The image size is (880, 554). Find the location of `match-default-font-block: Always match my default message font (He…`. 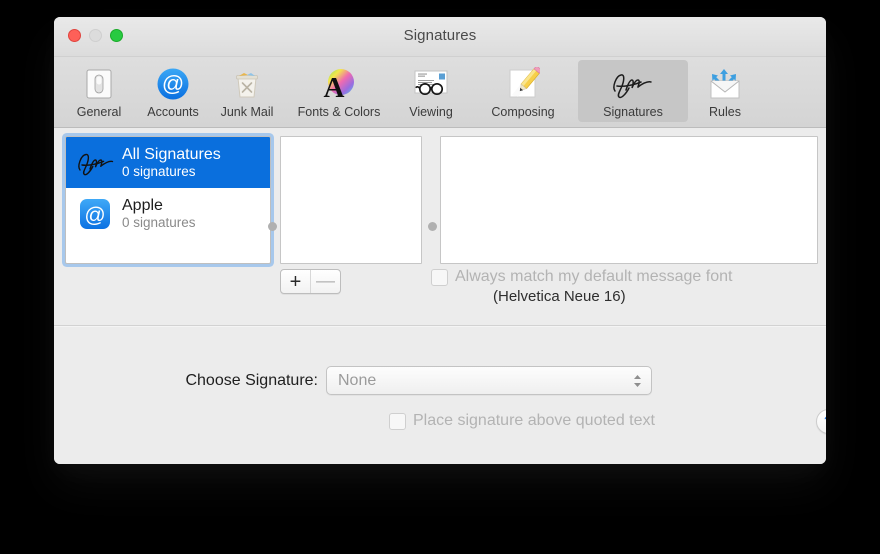

match-default-font-block: Always match my default message font (He… is located at coordinates (626, 286).